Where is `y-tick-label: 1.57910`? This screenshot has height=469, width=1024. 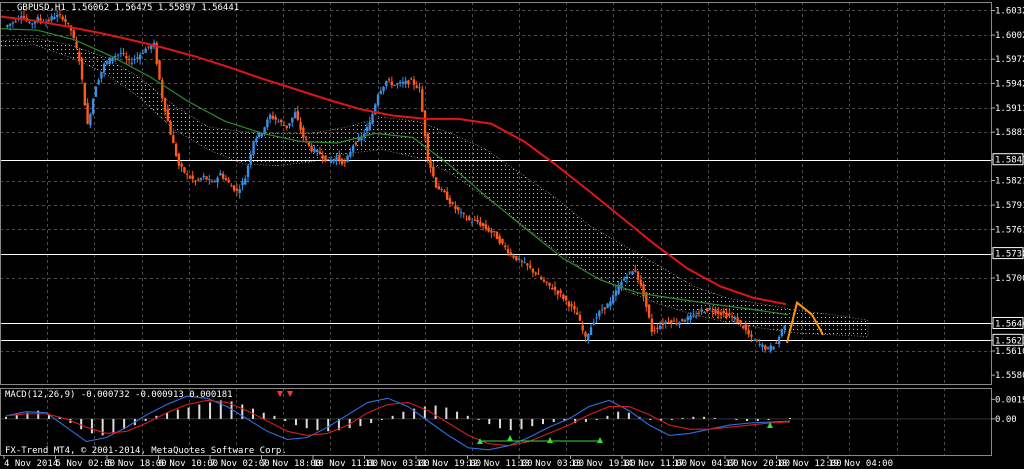 y-tick-label: 1.57910 is located at coordinates (1009, 206).